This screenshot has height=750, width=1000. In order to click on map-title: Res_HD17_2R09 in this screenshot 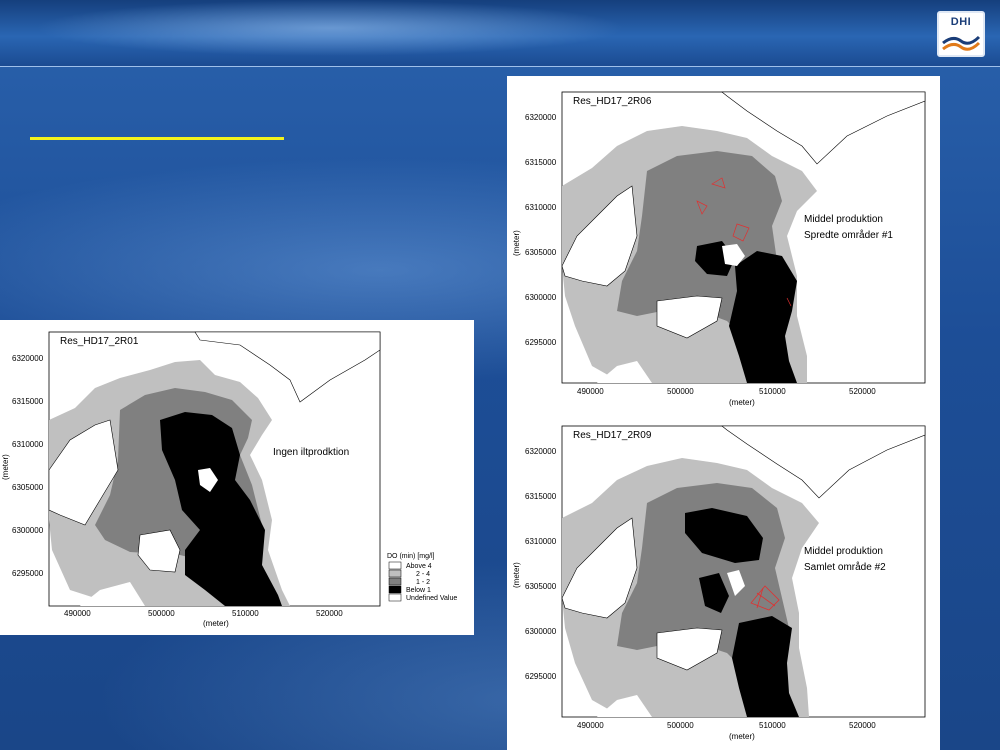, I will do `click(612, 435)`.